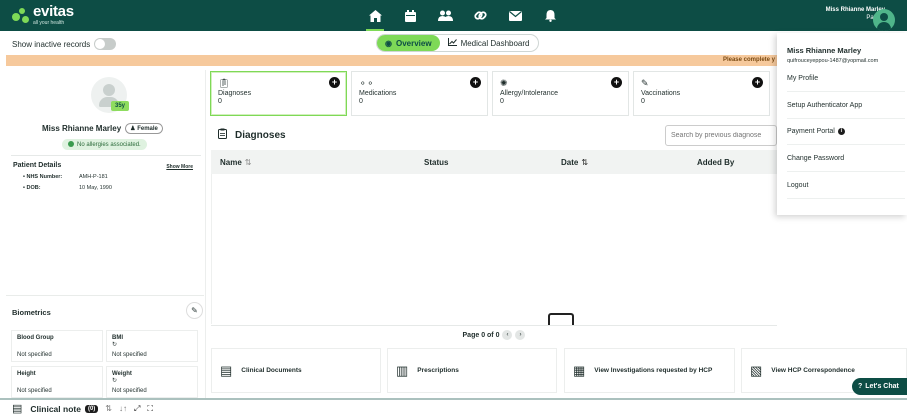 The width and height of the screenshot is (907, 418). Describe the element at coordinates (520, 335) in the screenshot. I see `next-page-button: ›` at that location.